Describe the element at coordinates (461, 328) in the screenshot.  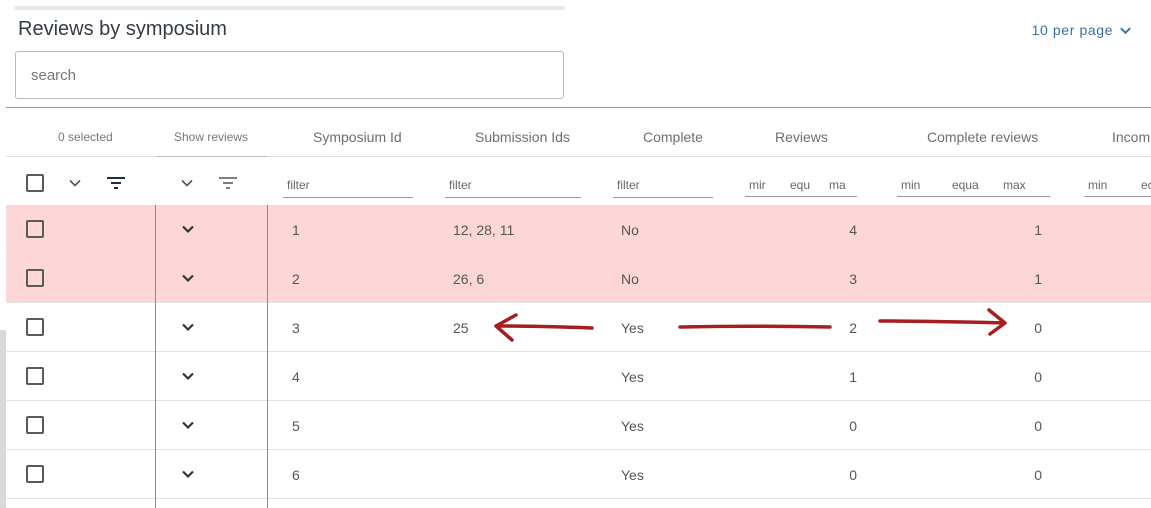
I see `cell-submission-ids: 25` at that location.